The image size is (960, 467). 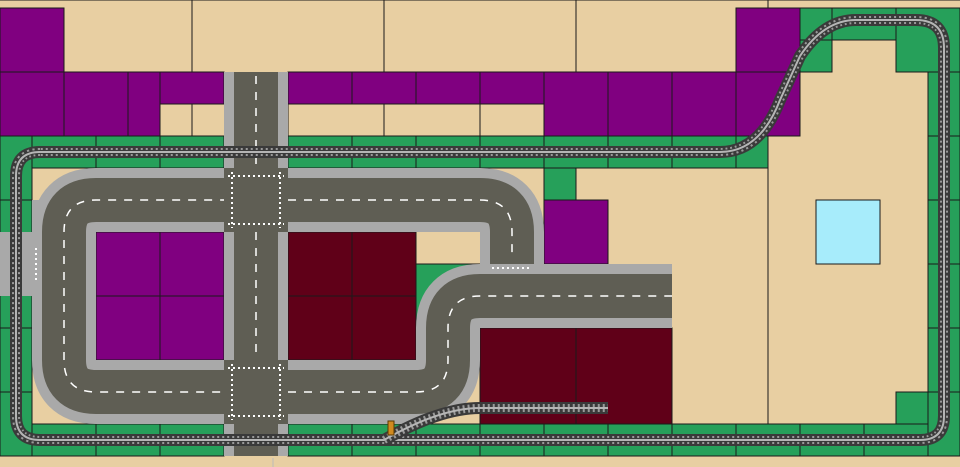 What do you see at coordinates (160, 296) in the screenshot?
I see `purple-inner-baseplates` at bounding box center [160, 296].